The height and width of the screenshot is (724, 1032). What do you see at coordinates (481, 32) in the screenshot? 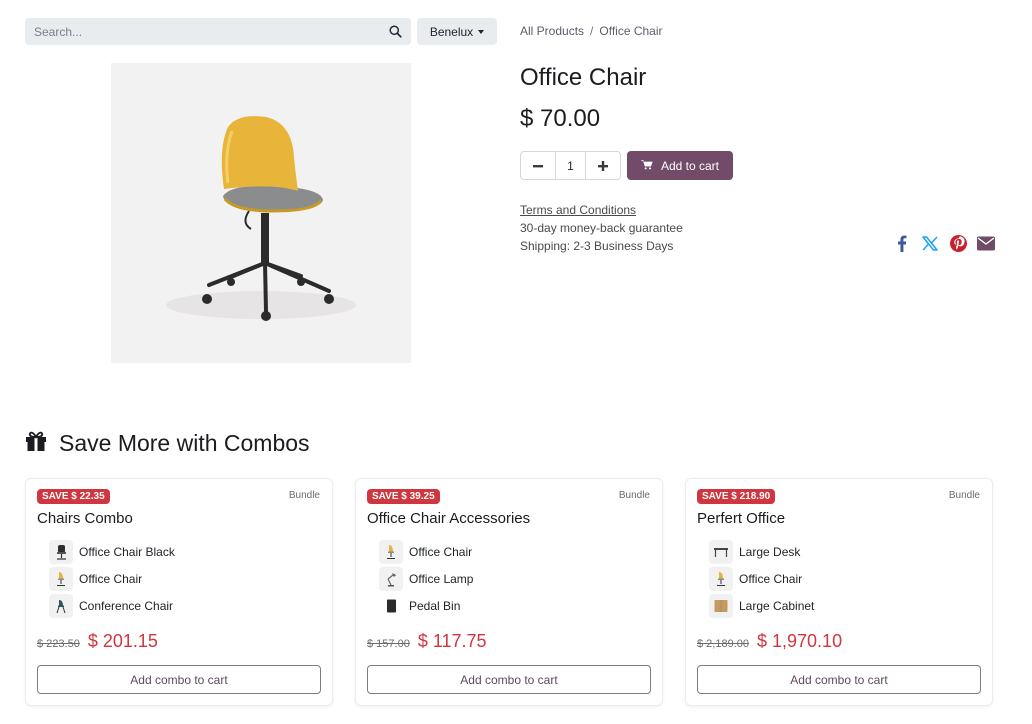
I see `caret-down-icon` at bounding box center [481, 32].